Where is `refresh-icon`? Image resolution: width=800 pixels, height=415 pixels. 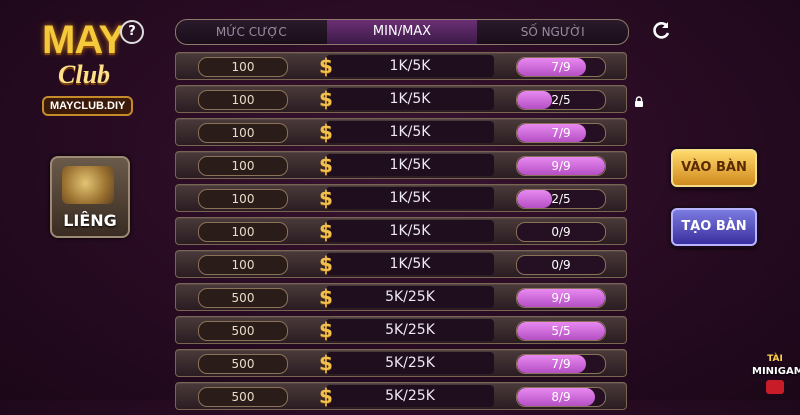 refresh-icon is located at coordinates (661, 31).